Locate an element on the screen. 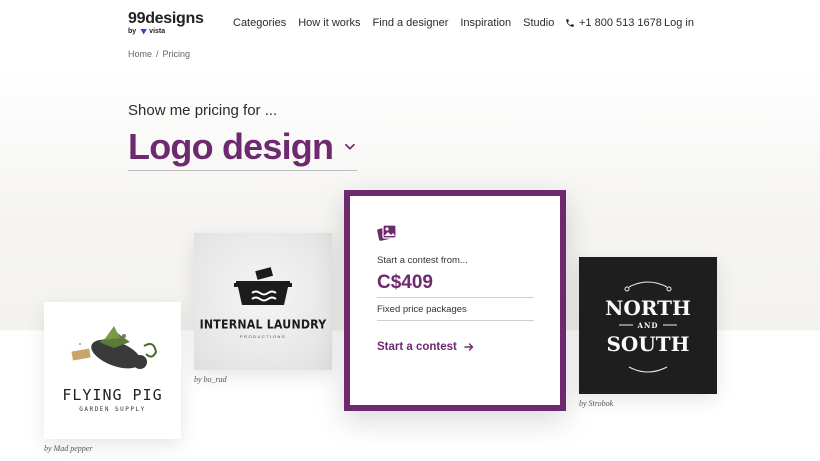 Image resolution: width=820 pixels, height=461 pixels. designer-credit: by Strobok is located at coordinates (596, 403).